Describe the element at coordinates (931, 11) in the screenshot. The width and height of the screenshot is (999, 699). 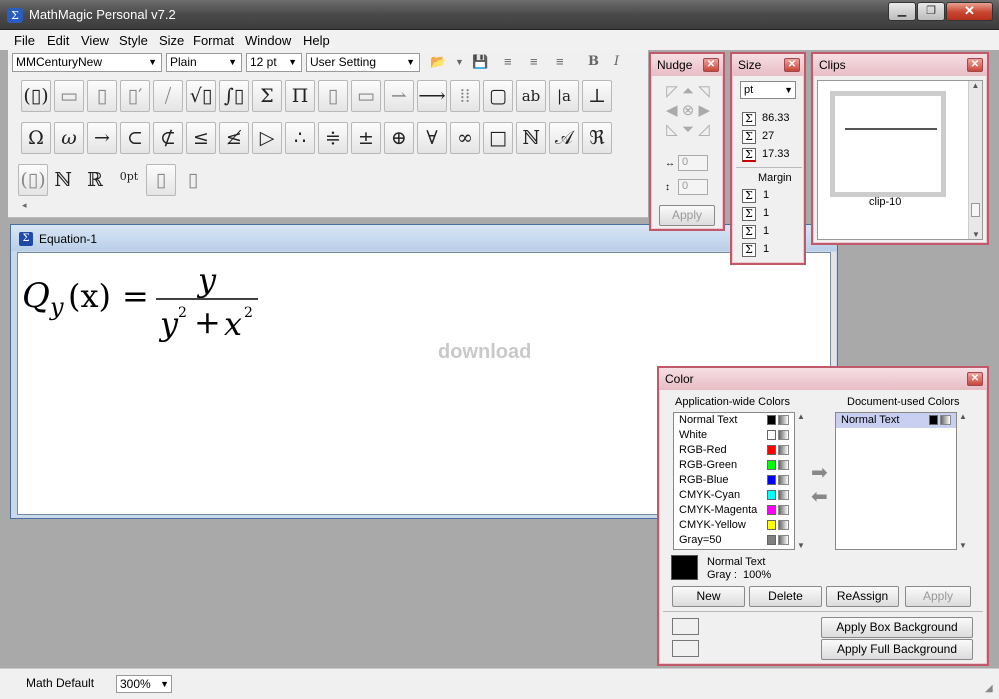
I see `maximize-button: ❐` at that location.